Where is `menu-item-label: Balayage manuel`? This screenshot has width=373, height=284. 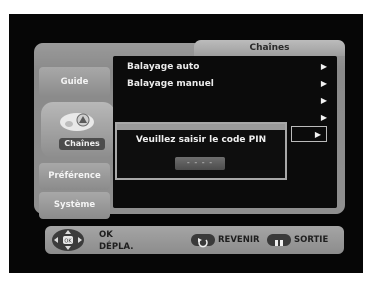
menu-item-label: Balayage manuel is located at coordinates (170, 84).